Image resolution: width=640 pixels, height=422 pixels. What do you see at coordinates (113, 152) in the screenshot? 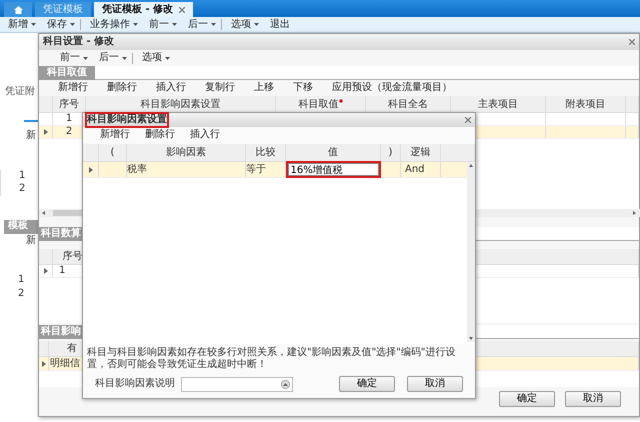
I see `column-header: (` at bounding box center [113, 152].